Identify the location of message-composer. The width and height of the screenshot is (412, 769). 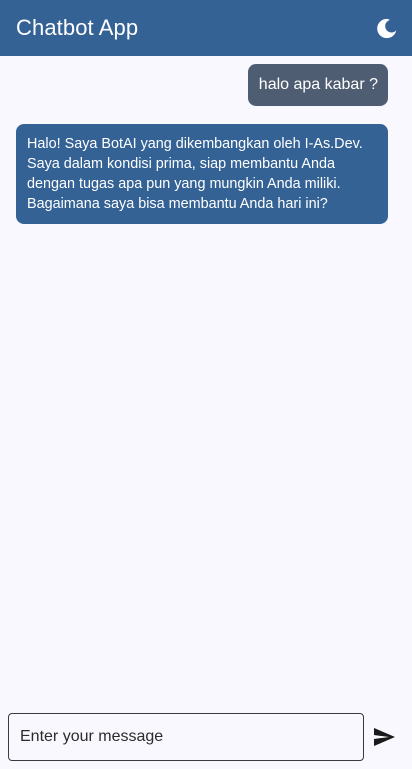
(206, 737).